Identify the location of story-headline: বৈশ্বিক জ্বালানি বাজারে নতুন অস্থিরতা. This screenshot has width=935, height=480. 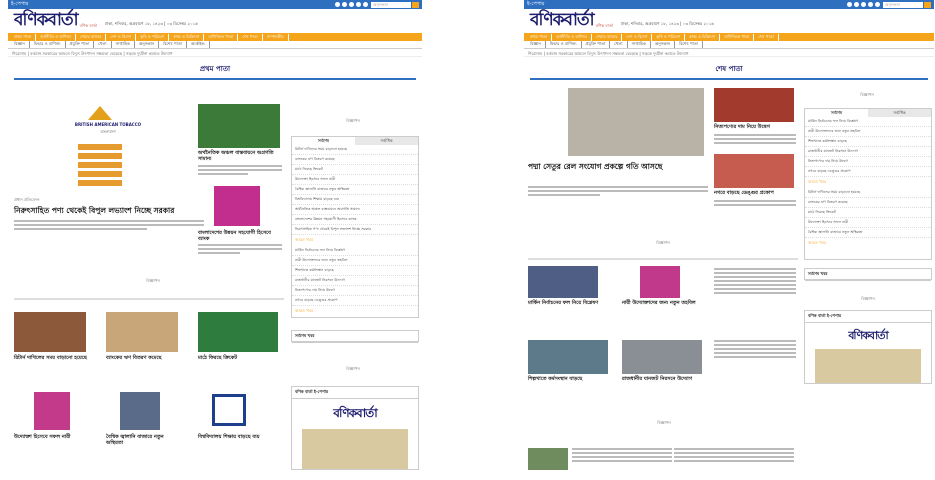
(143, 440).